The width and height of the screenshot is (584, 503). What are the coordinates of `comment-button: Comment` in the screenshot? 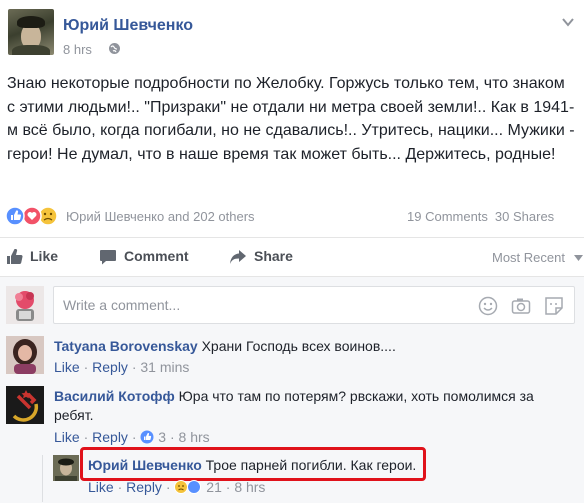 It's located at (156, 256).